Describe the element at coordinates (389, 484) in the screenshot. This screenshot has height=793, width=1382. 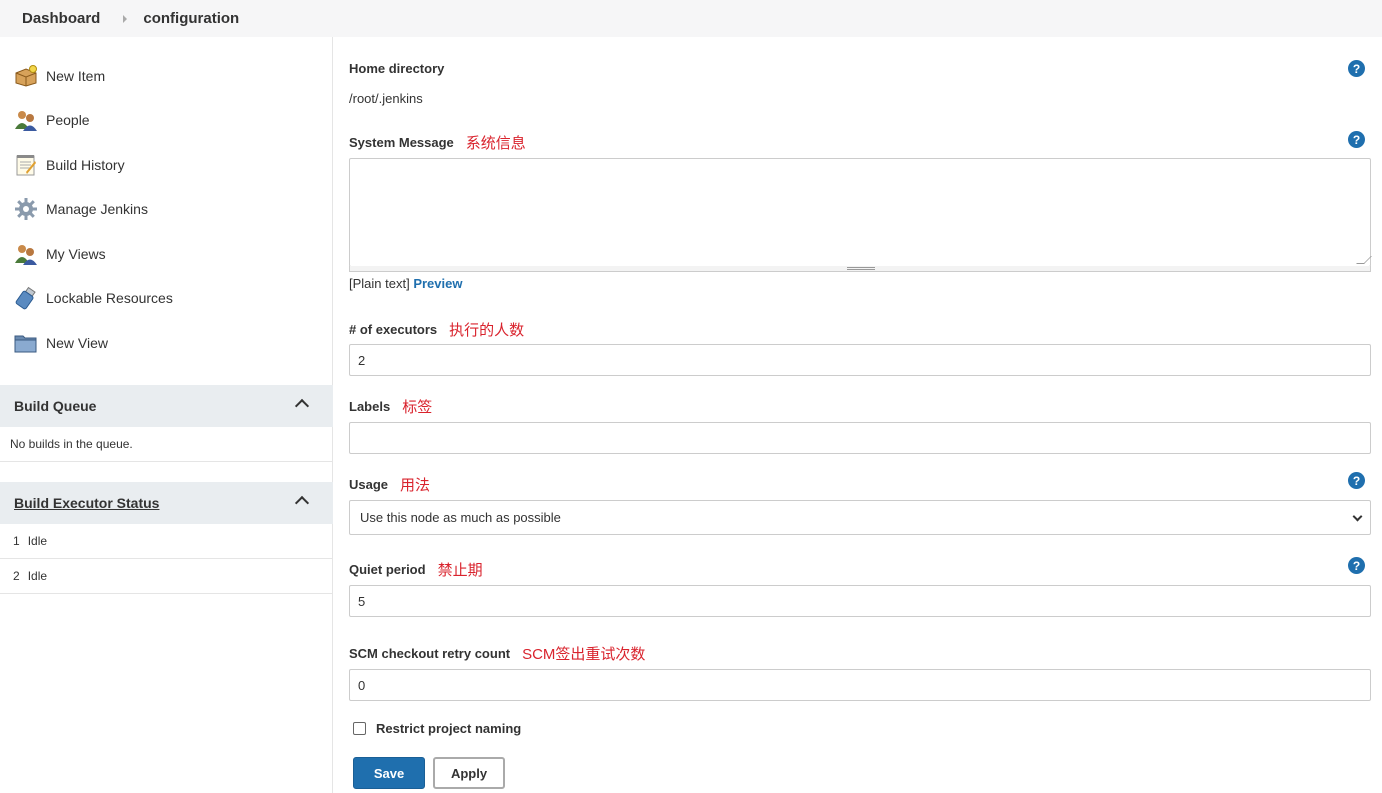
I see `usage-label: Usage 用法` at that location.